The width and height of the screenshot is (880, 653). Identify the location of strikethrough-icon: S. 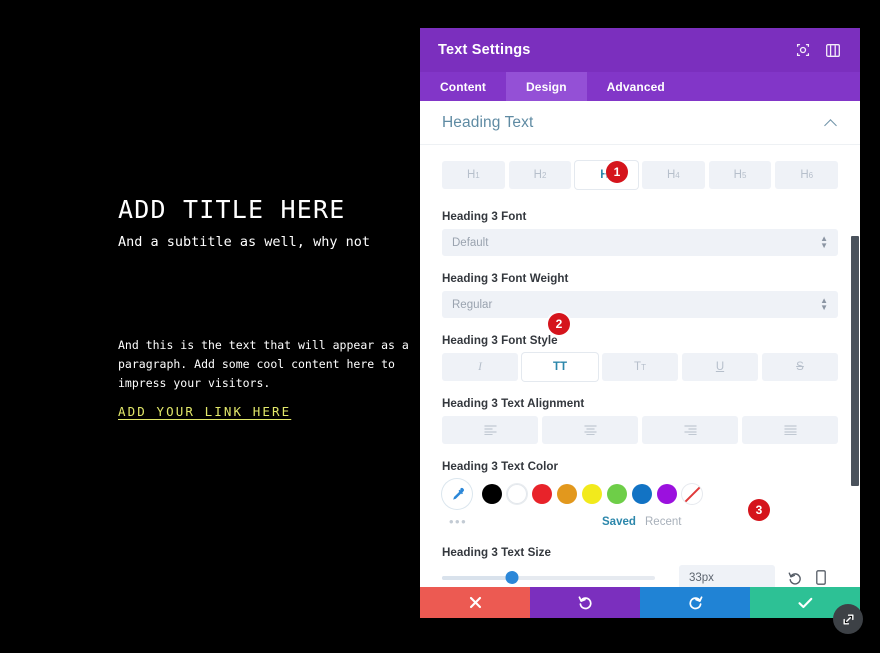
(800, 367).